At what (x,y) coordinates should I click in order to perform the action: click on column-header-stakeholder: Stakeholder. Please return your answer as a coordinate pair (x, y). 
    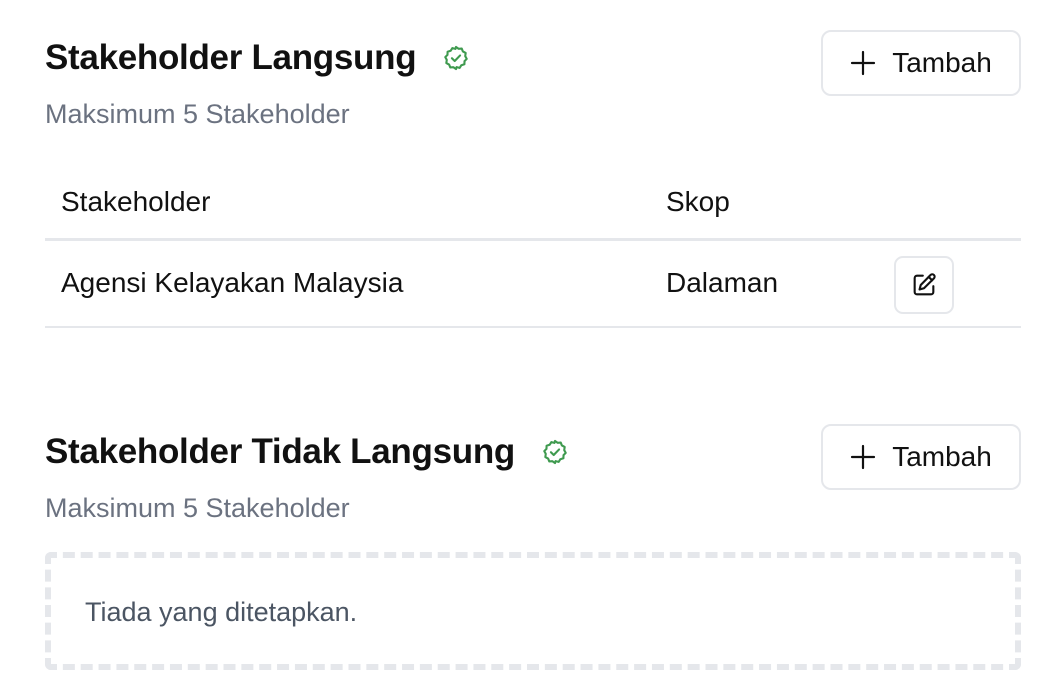
    Looking at the image, I should click on (136, 201).